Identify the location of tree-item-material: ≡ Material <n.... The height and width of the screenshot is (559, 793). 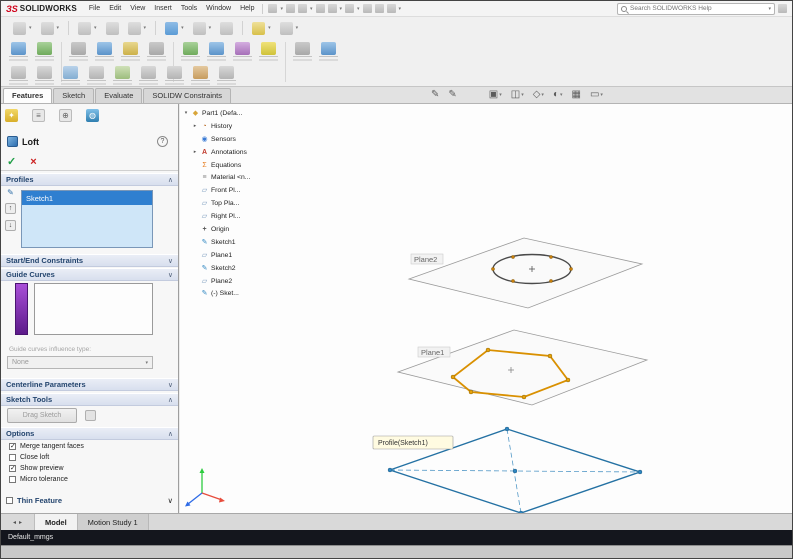
(229, 177).